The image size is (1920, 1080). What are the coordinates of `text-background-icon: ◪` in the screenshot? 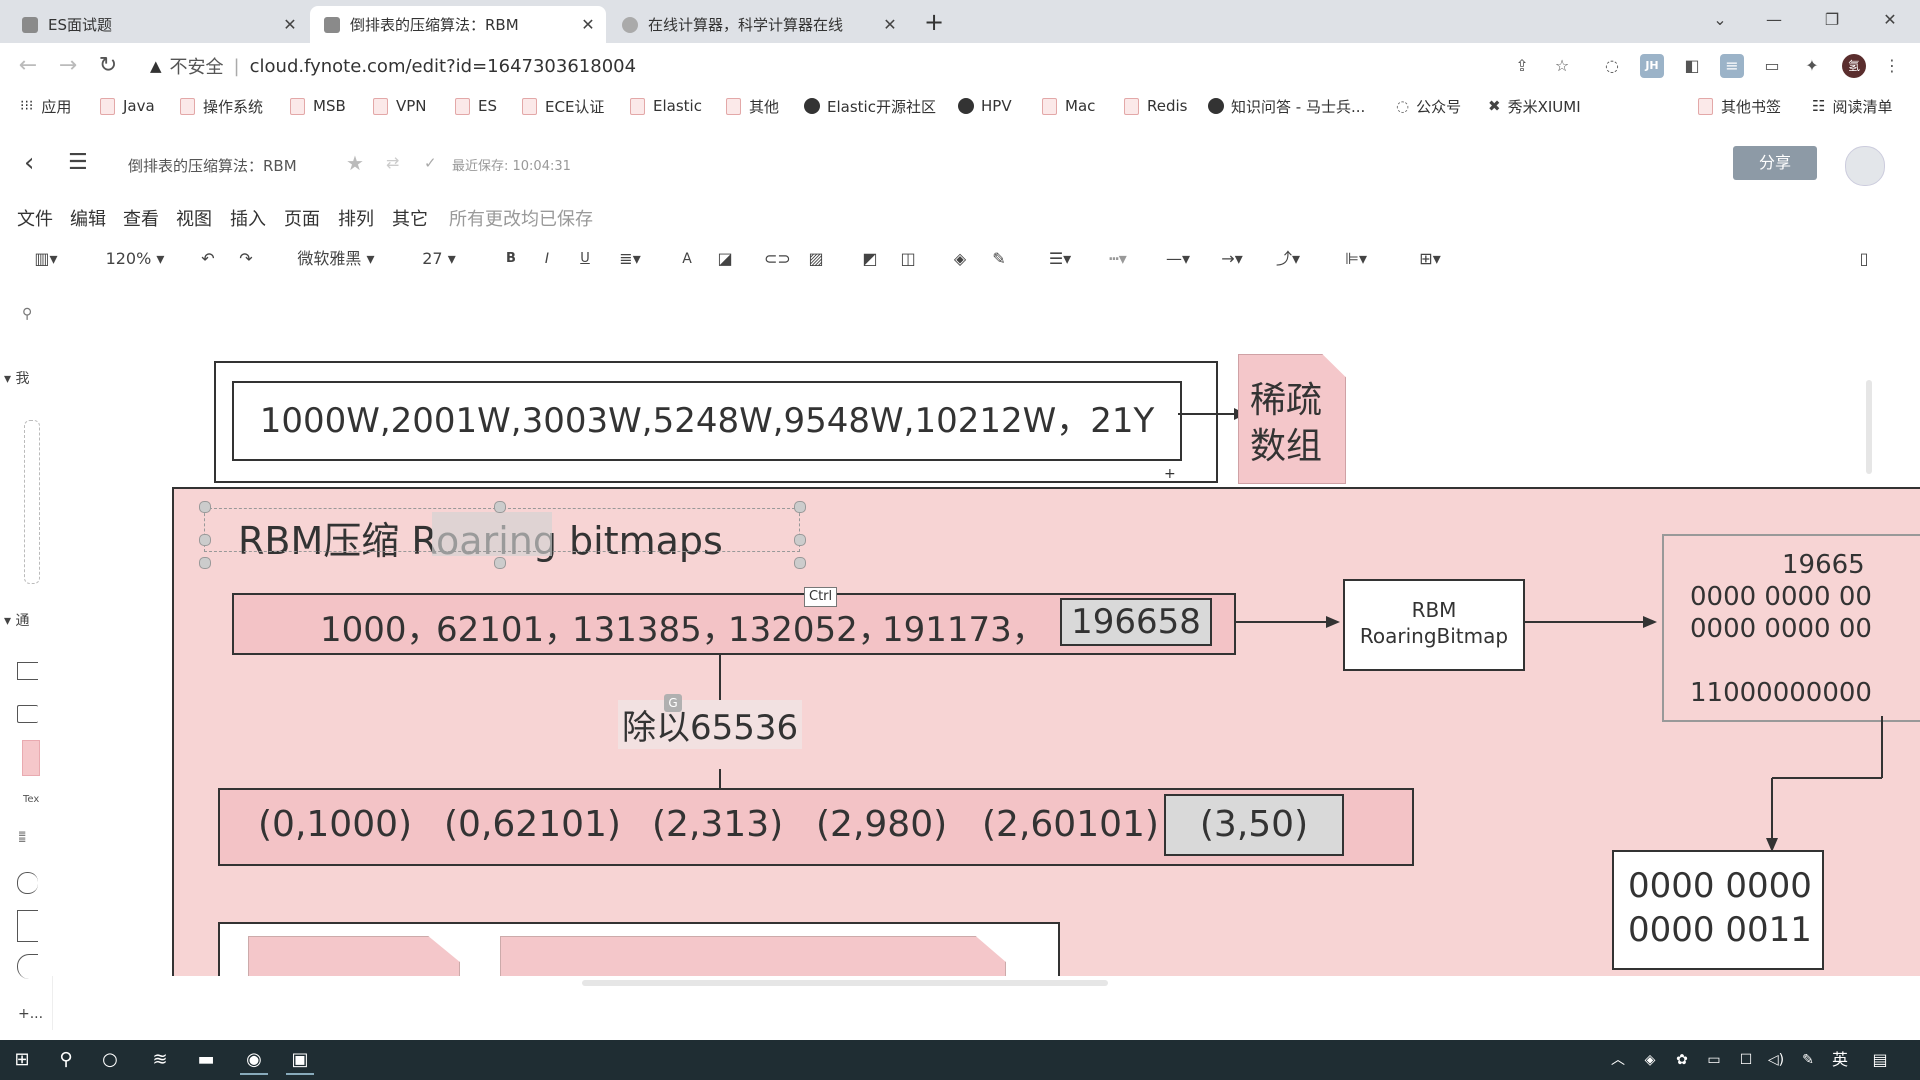 It's located at (725, 259).